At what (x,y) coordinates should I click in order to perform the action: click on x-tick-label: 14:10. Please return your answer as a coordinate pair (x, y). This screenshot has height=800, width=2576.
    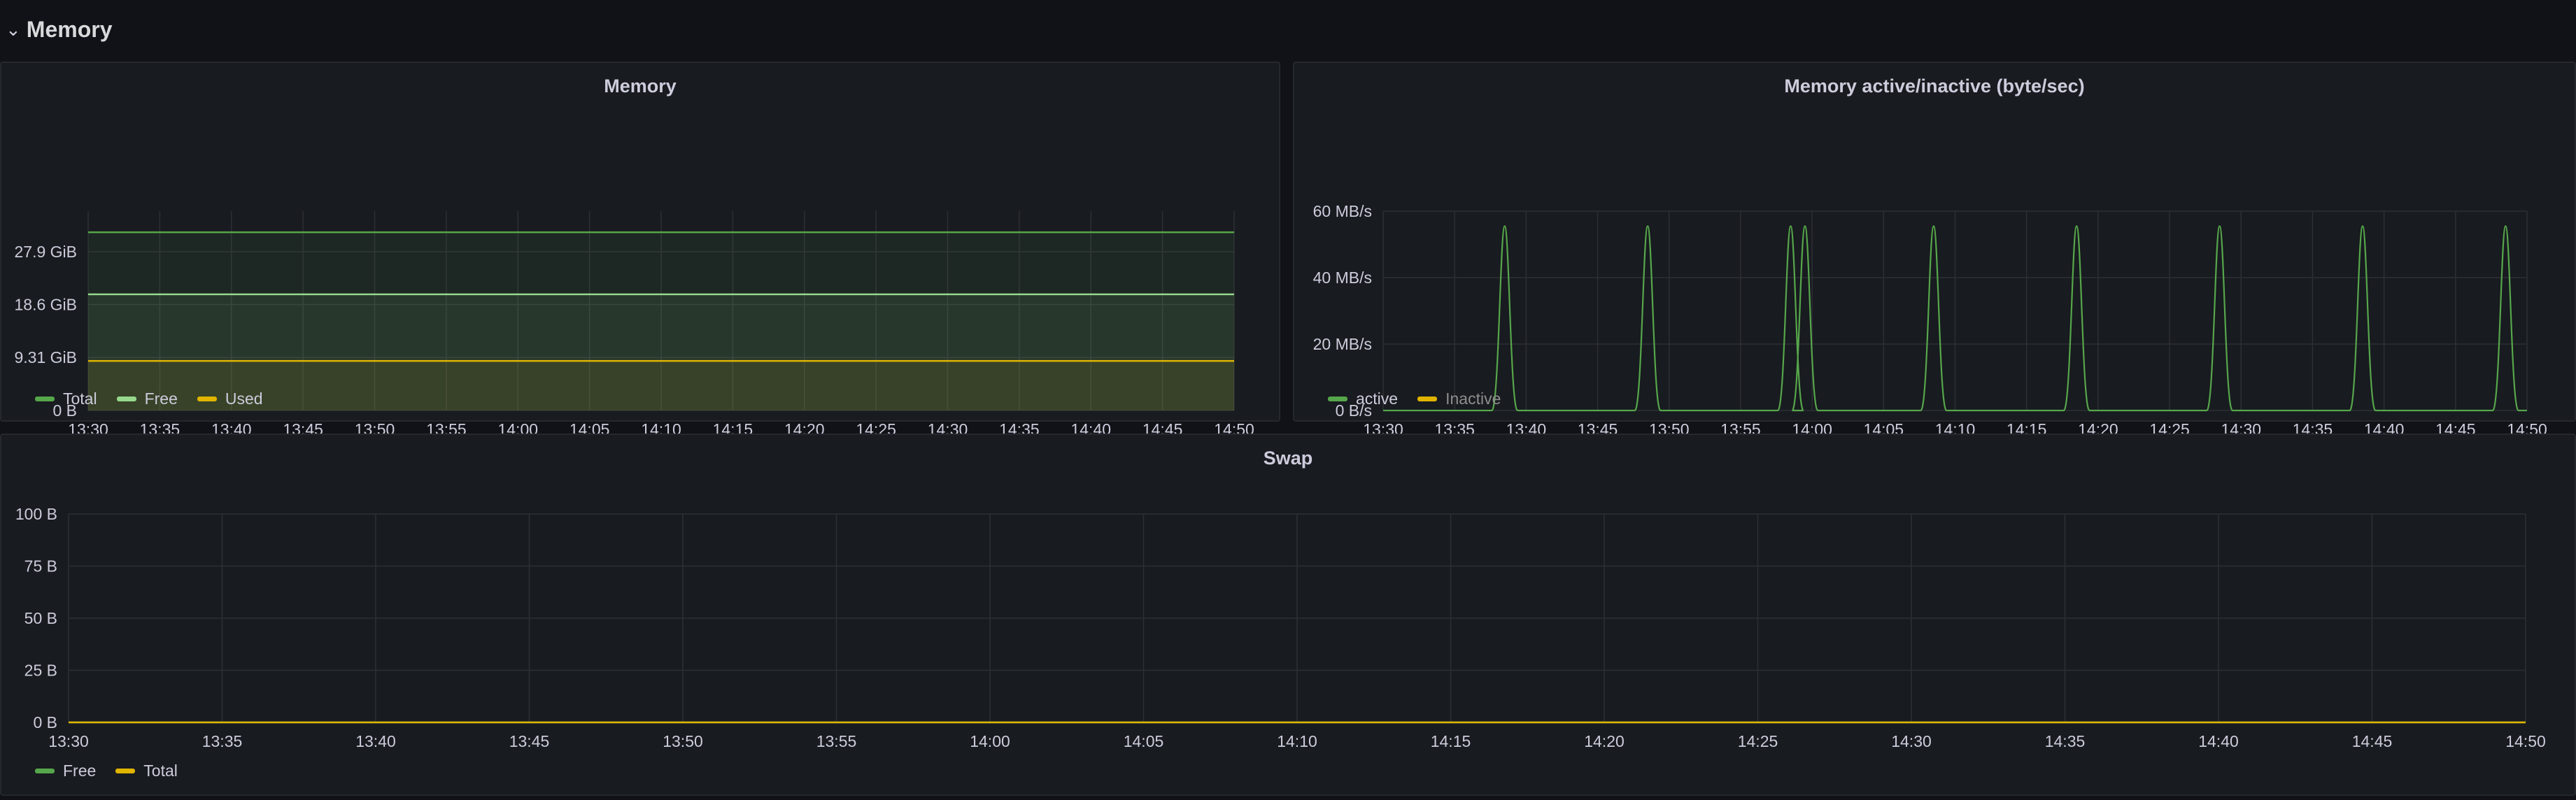
    Looking at the image, I should click on (1297, 741).